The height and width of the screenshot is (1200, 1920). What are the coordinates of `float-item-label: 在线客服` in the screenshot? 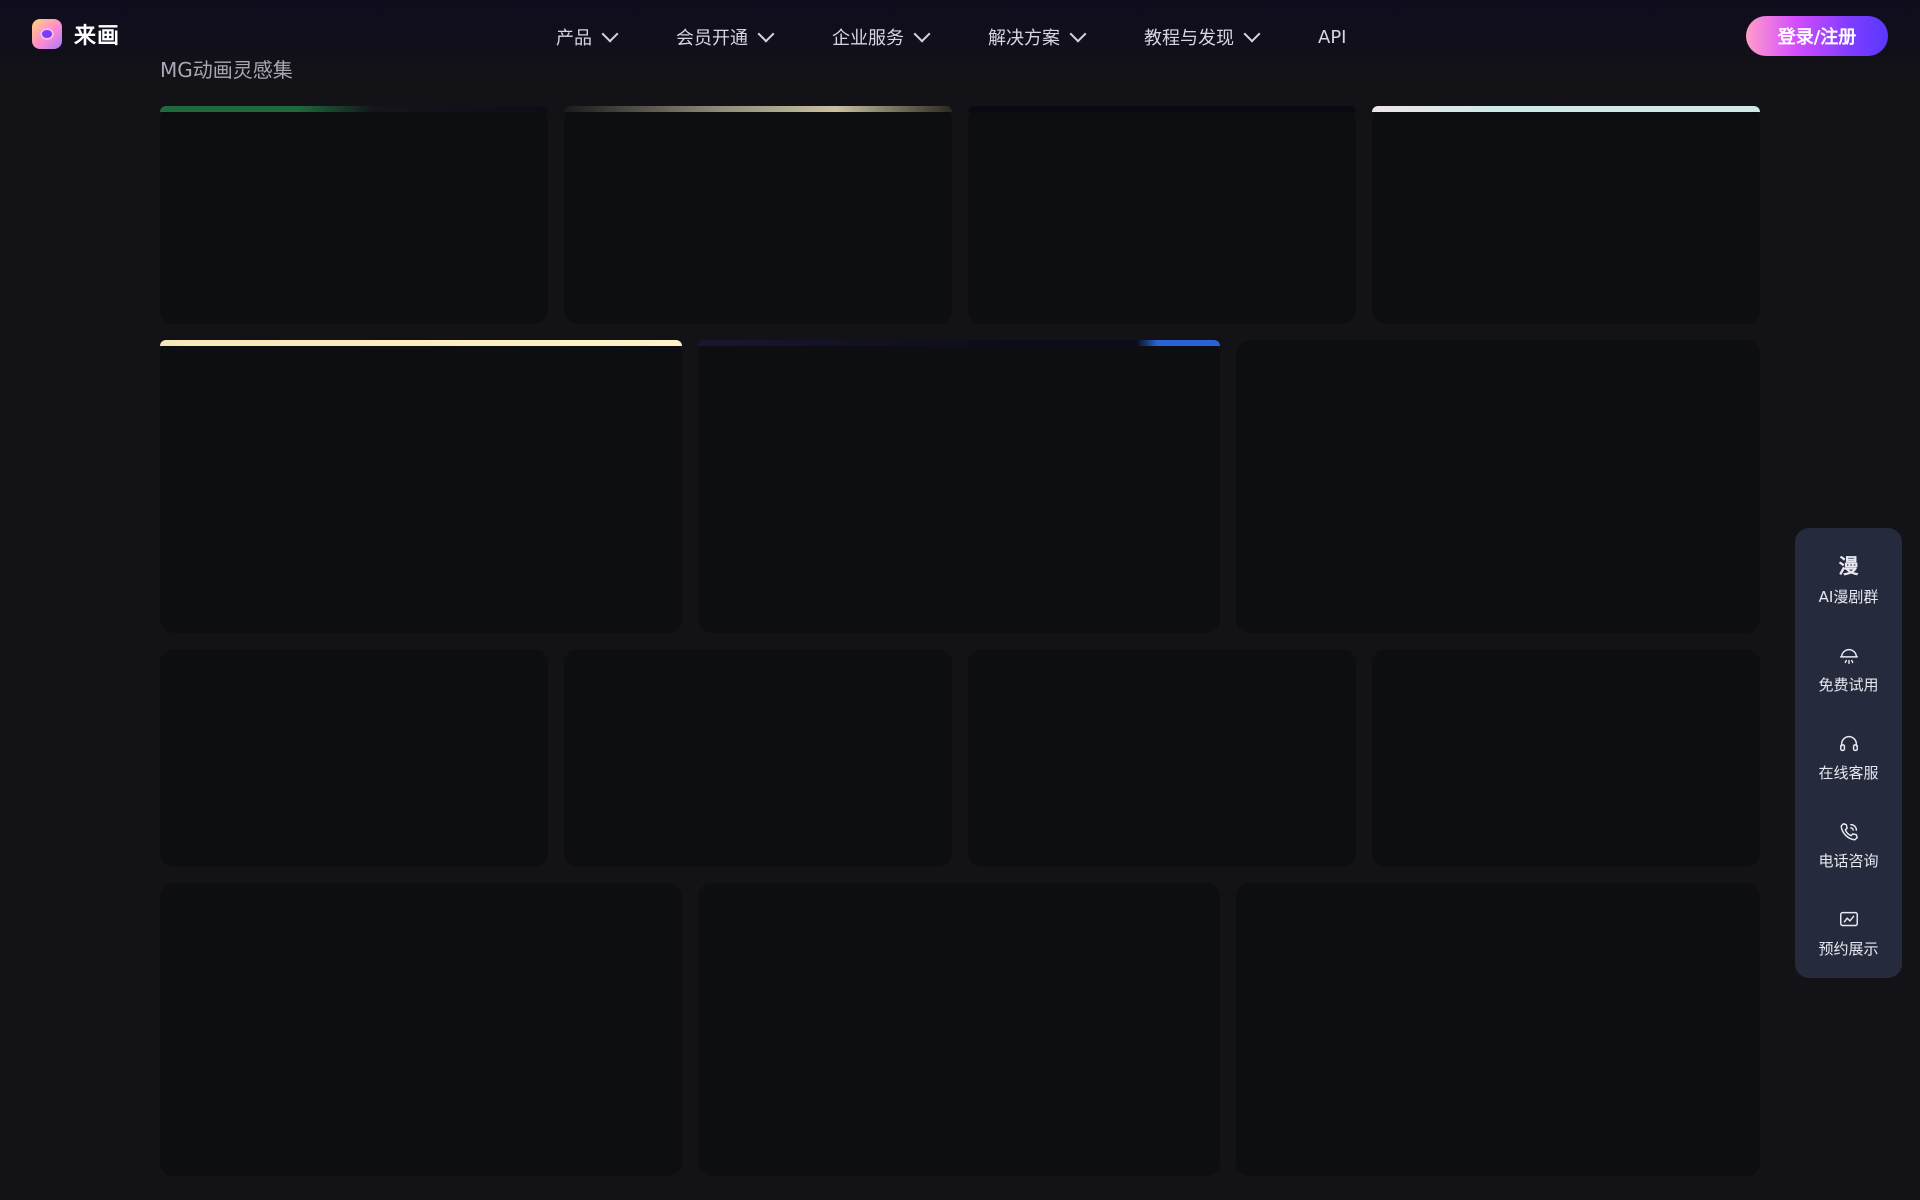 It's located at (1848, 773).